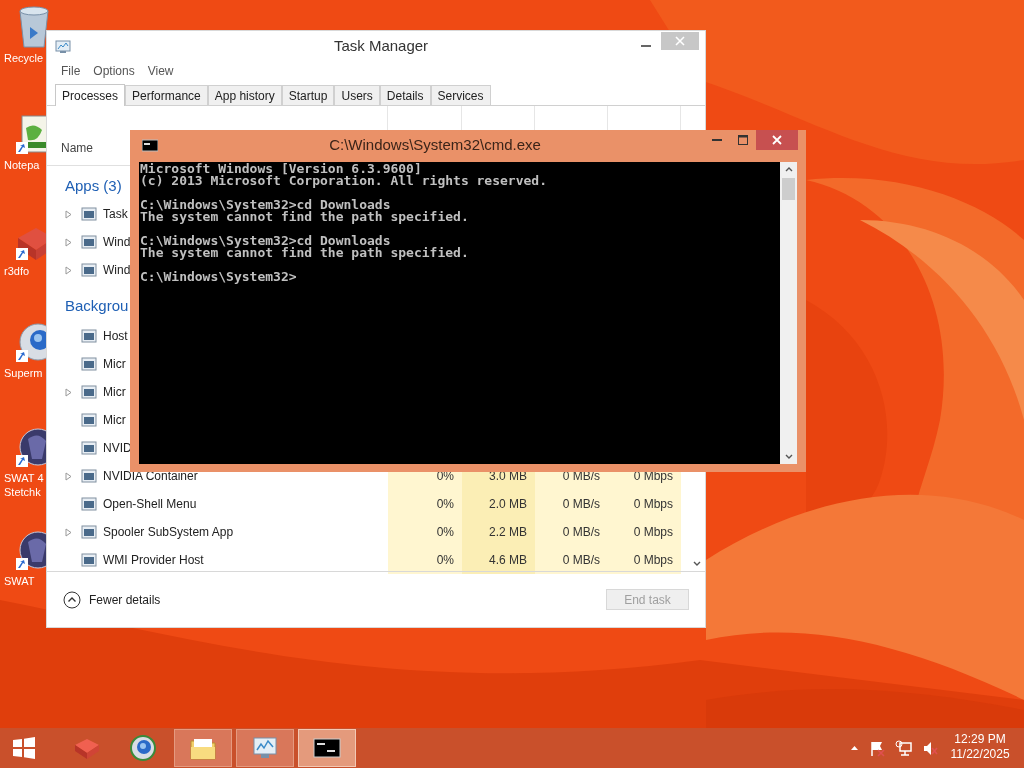 The width and height of the screenshot is (1024, 768). I want to click on collapse-icon, so click(72, 599).